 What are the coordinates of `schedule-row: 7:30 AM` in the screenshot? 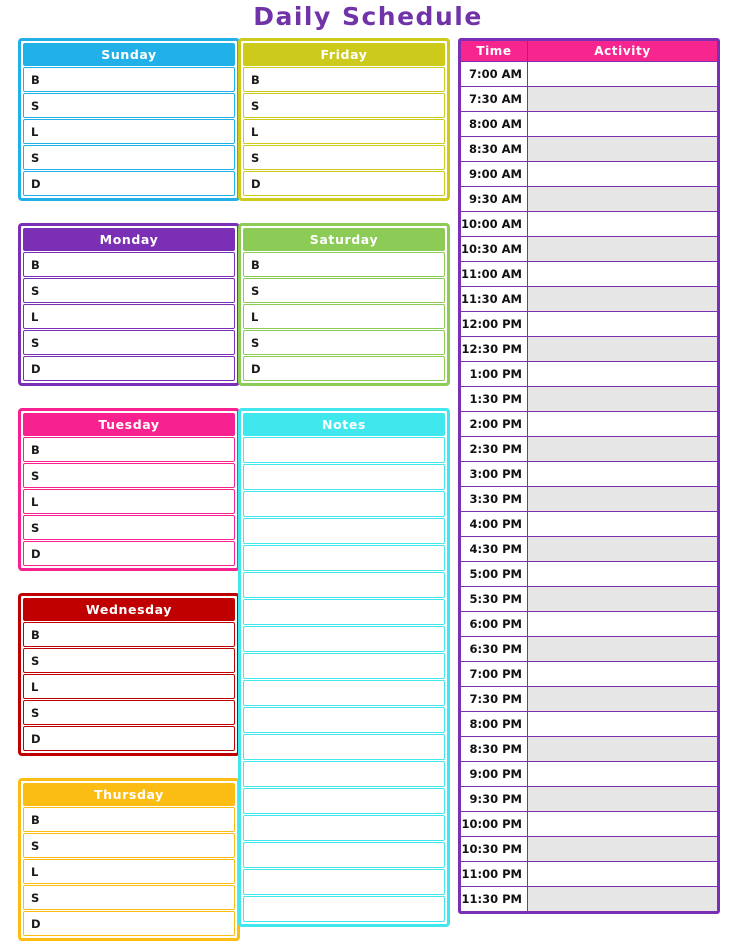 It's located at (589, 99).